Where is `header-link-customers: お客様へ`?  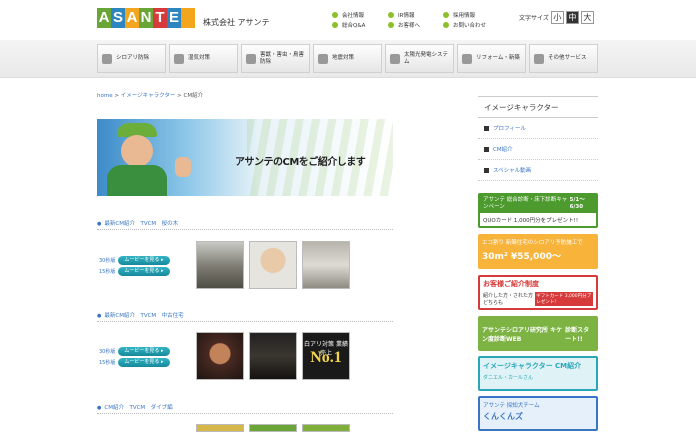 header-link-customers: お客様へ is located at coordinates (404, 25).